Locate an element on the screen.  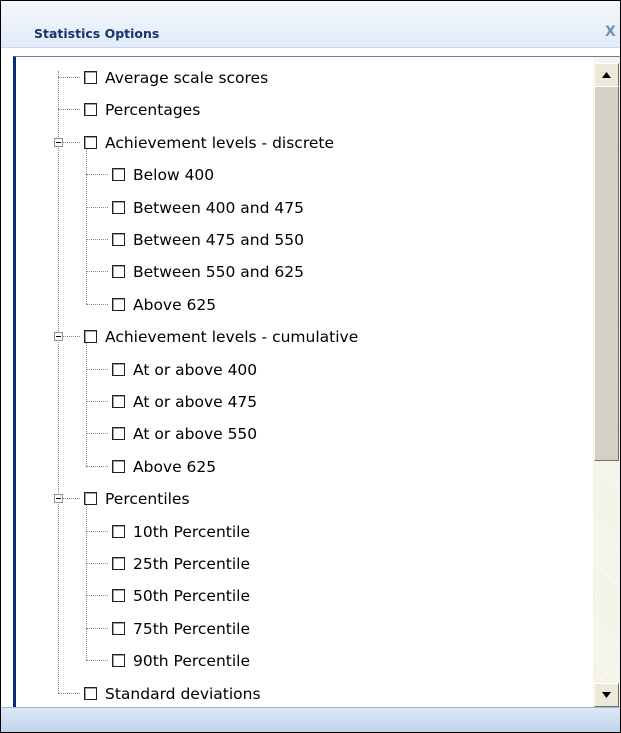
window-title: Statistics Options is located at coordinates (97, 33).